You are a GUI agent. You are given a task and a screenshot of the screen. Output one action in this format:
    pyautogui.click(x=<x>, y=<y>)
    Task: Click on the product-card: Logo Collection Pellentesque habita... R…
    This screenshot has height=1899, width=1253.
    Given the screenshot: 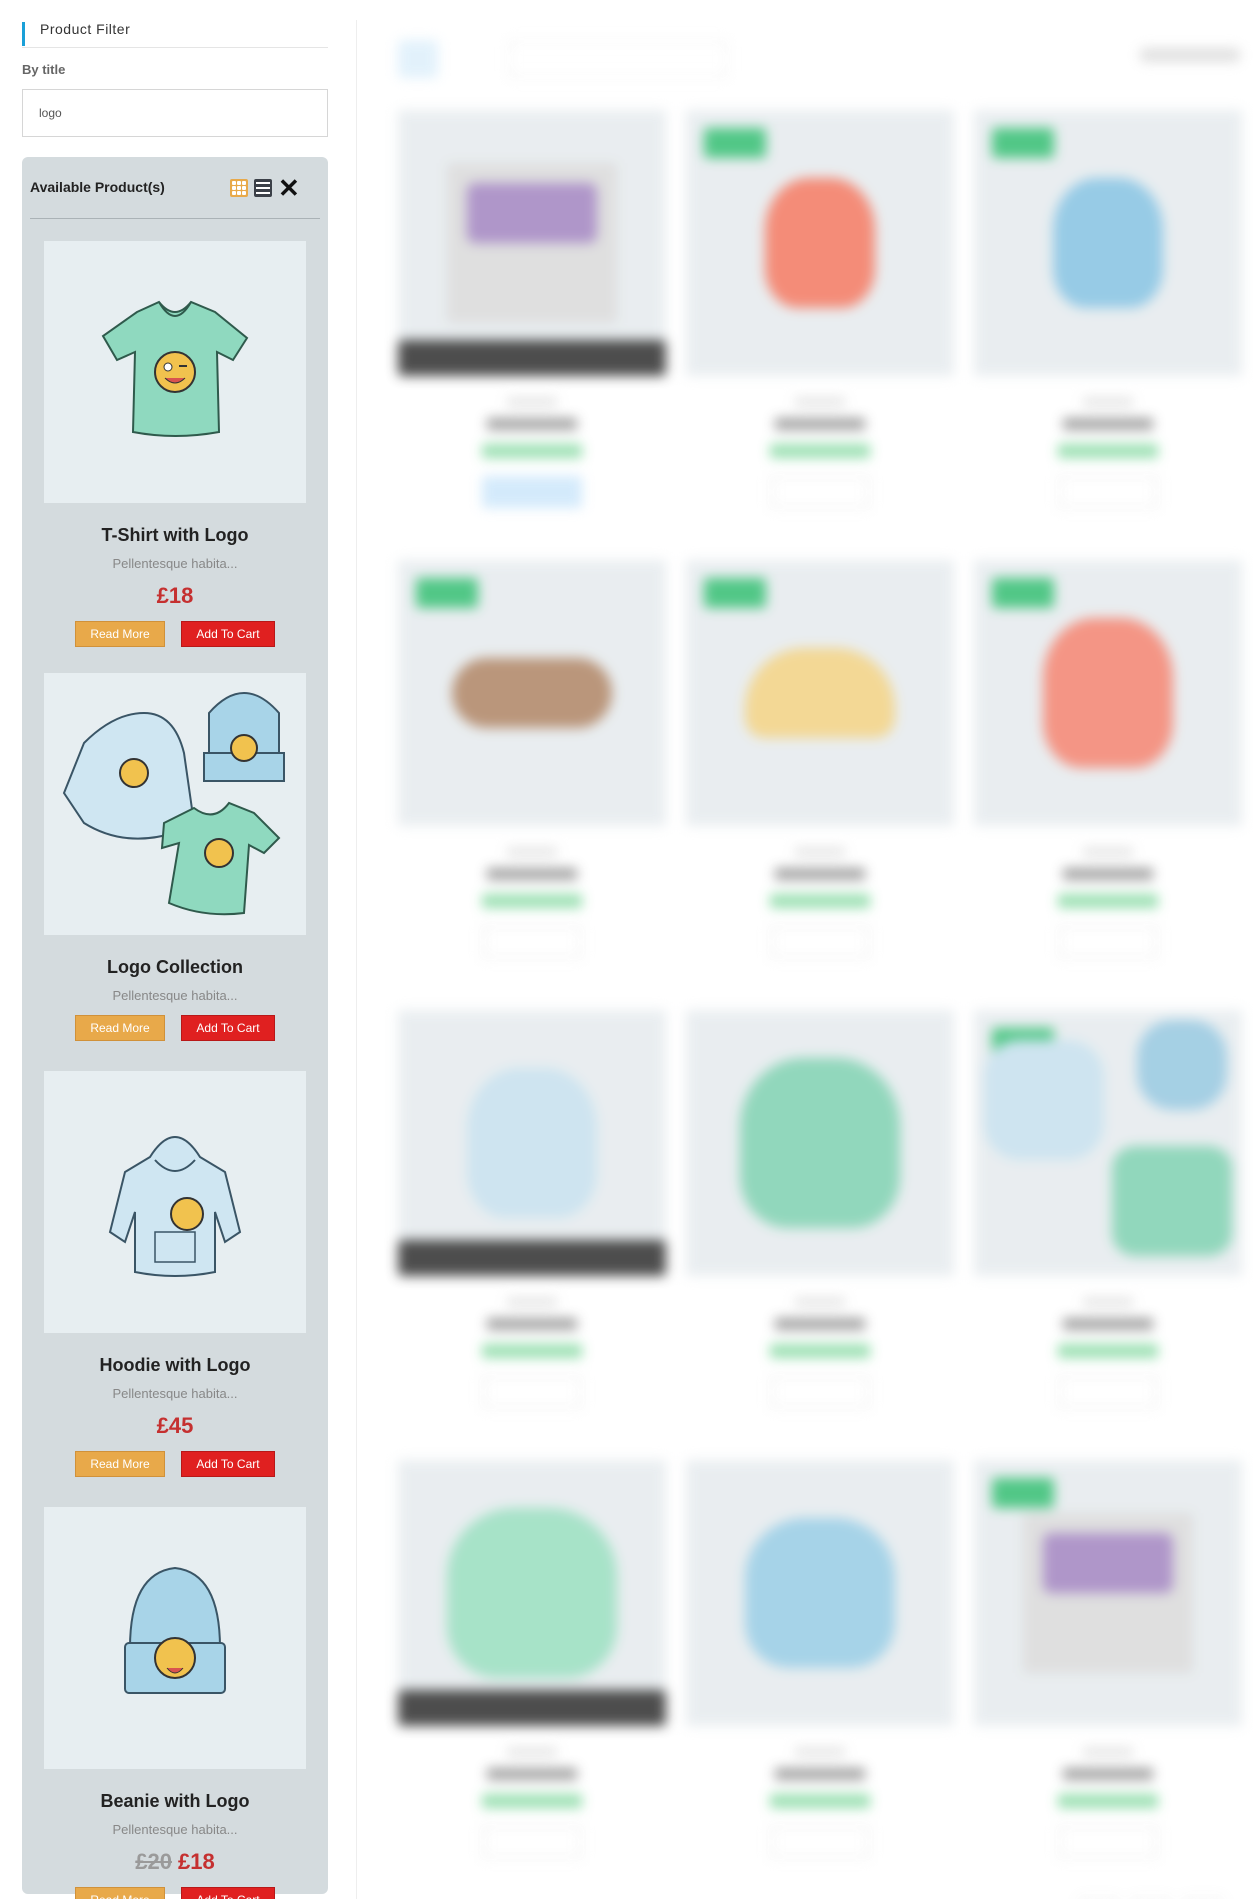 What is the action you would take?
    pyautogui.click(x=175, y=857)
    